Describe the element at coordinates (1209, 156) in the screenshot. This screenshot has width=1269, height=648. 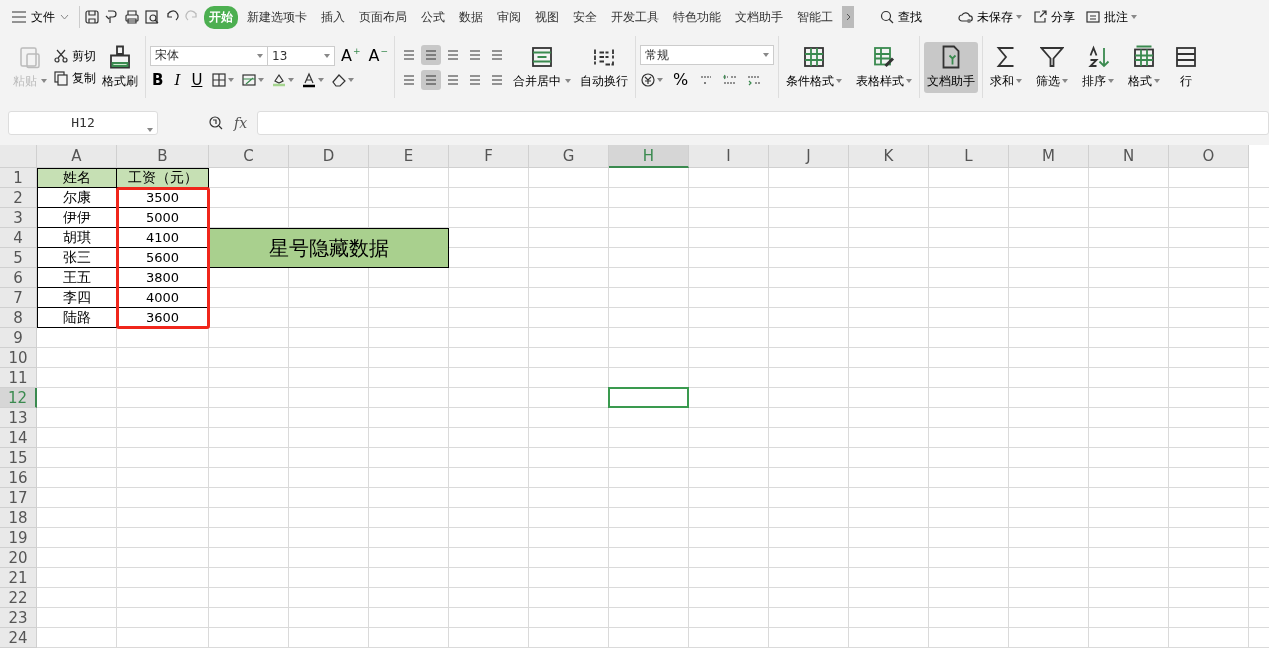
I see `column-header: O` at that location.